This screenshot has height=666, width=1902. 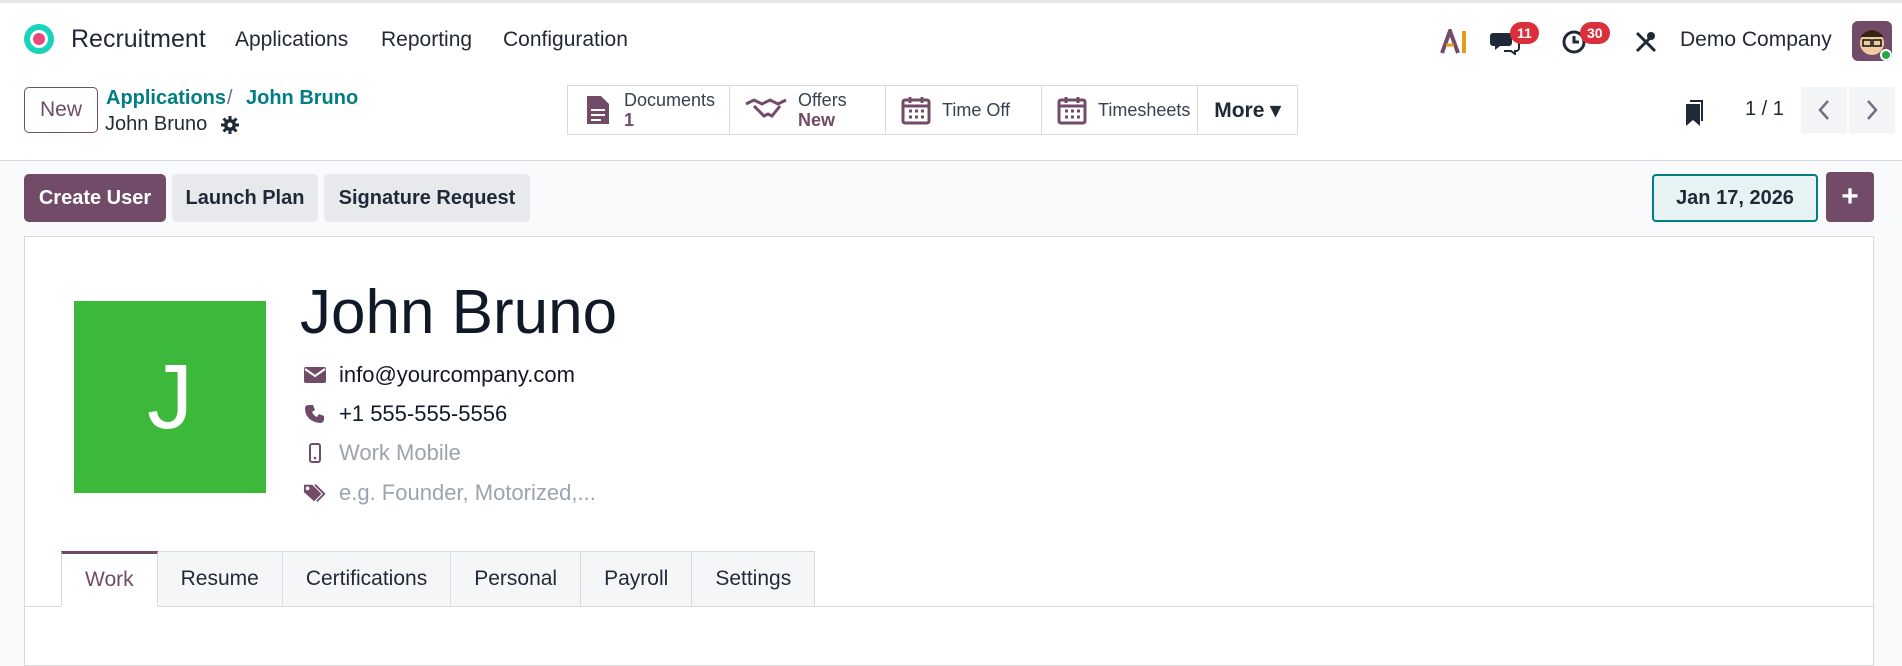 What do you see at coordinates (138, 39) in the screenshot?
I see `app-title: Recruitment` at bounding box center [138, 39].